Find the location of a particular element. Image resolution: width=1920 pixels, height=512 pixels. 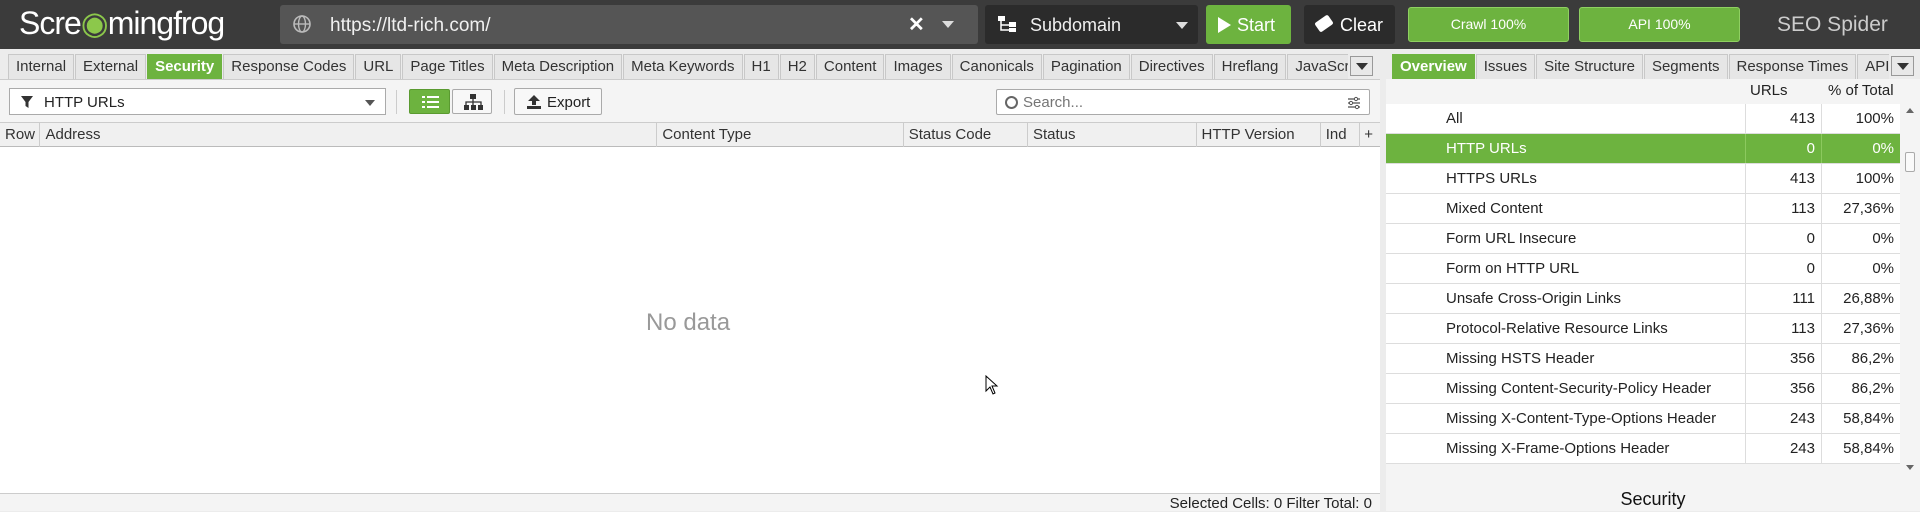

overview-row-pct: 58,84% is located at coordinates (1868, 418).